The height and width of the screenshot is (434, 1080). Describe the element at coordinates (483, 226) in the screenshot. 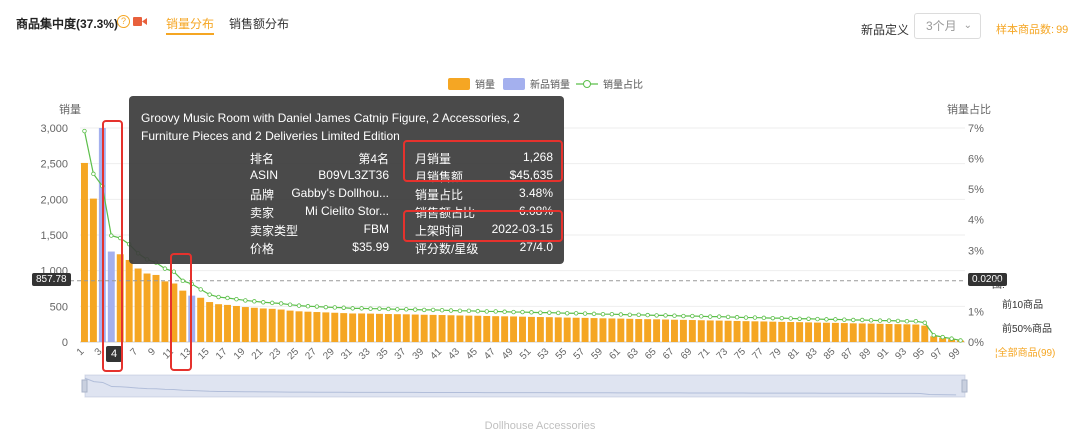

I see `highlight-box-listing-date` at that location.